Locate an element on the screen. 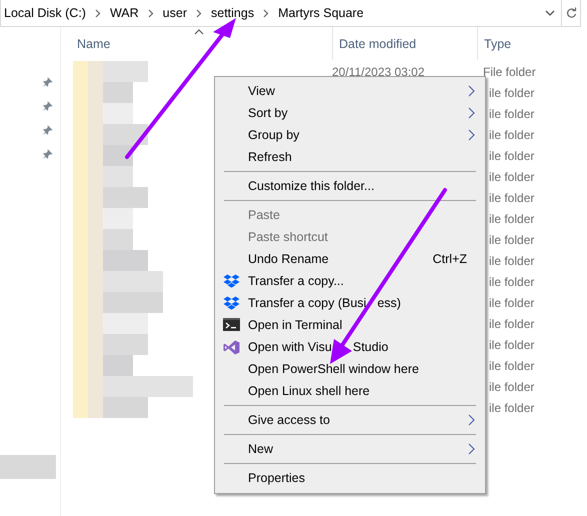 The width and height of the screenshot is (587, 516). menu-item: Undo Rename Ctrl+Z is located at coordinates (350, 259).